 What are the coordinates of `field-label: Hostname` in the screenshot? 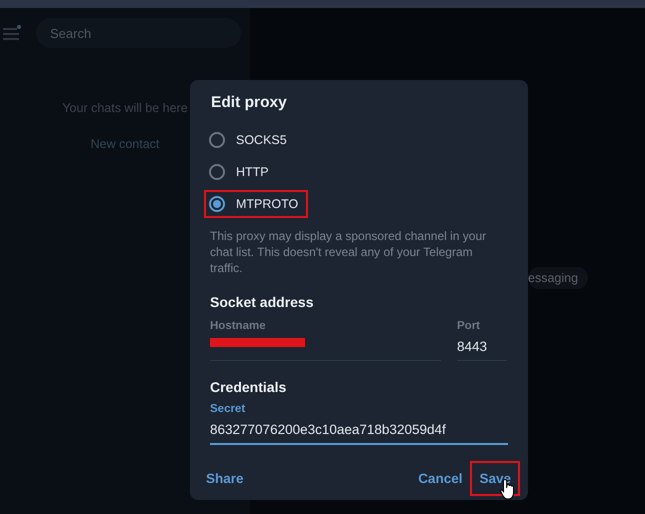 It's located at (238, 326).